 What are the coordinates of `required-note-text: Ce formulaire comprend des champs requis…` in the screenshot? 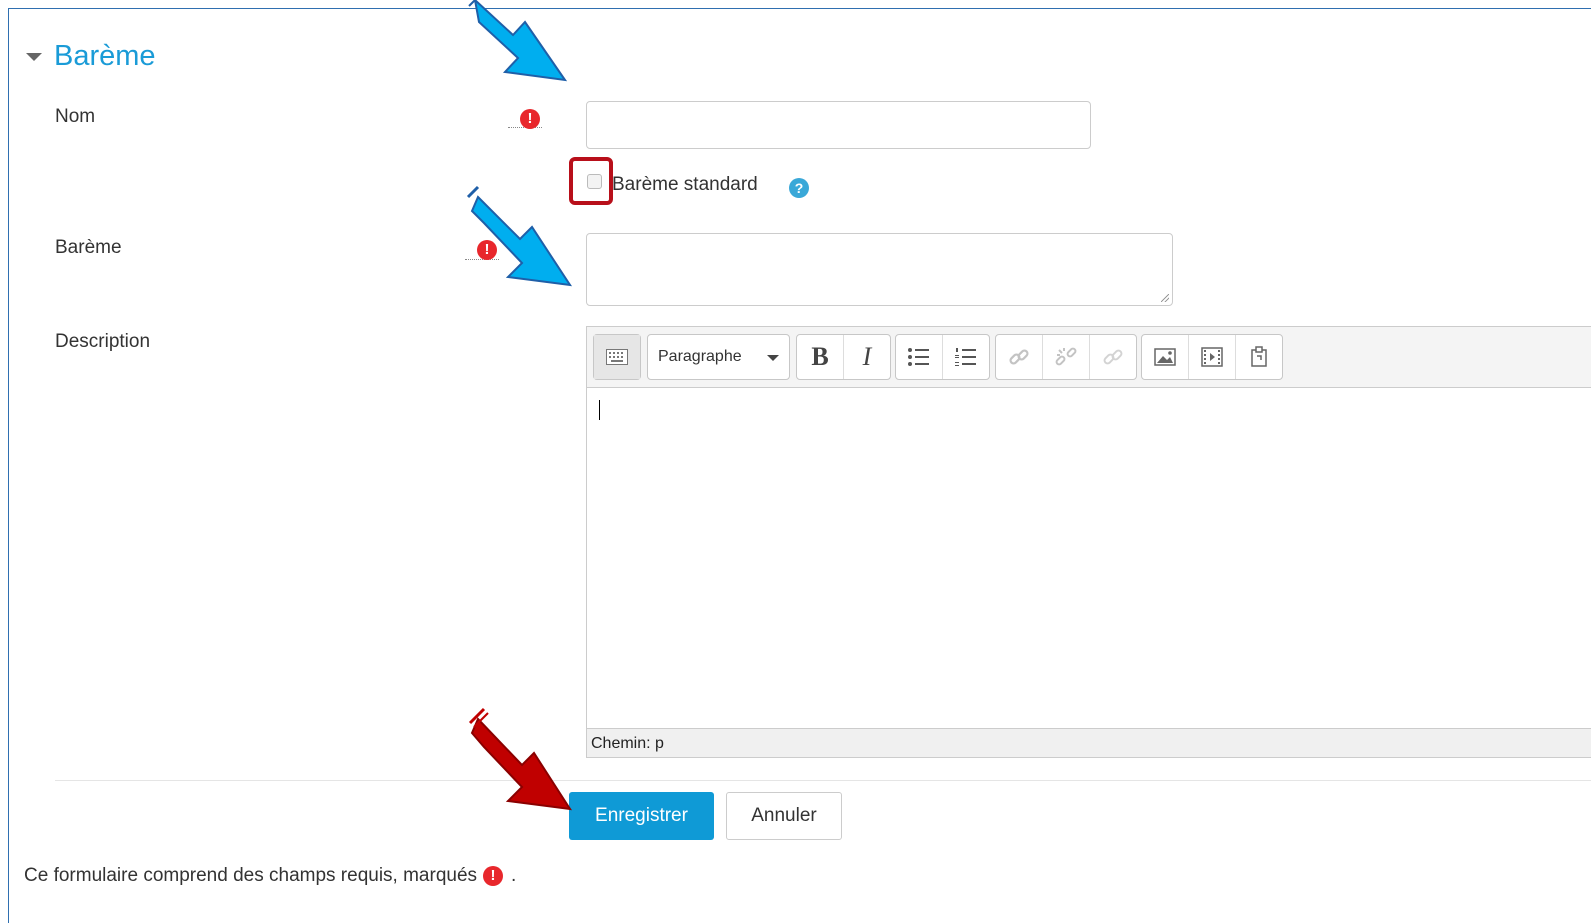 It's located at (251, 875).